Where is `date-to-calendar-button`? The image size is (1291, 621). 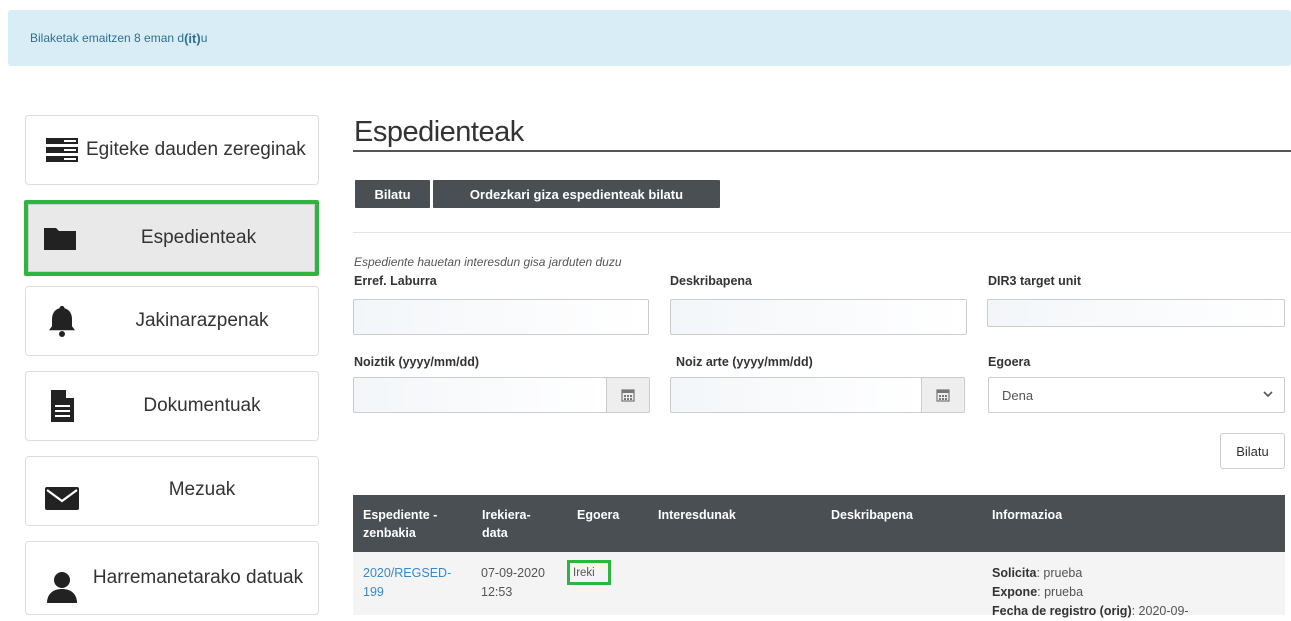 date-to-calendar-button is located at coordinates (943, 395).